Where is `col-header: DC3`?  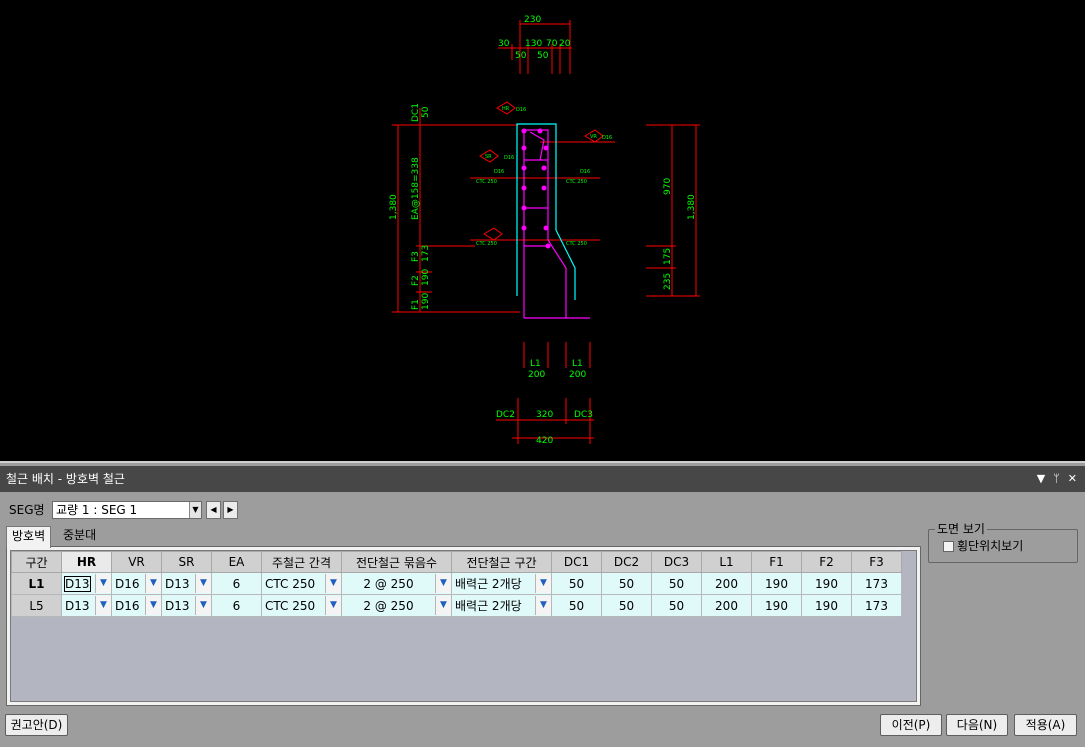
col-header: DC3 is located at coordinates (676, 562).